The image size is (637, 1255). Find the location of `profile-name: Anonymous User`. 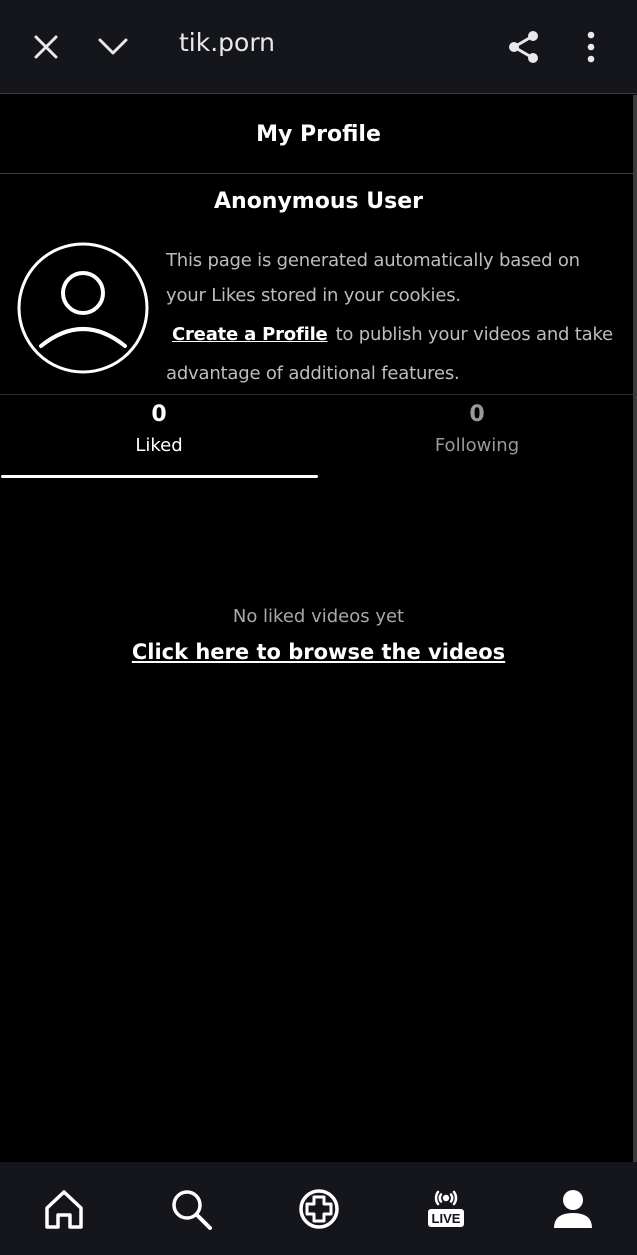

profile-name: Anonymous User is located at coordinates (318, 201).